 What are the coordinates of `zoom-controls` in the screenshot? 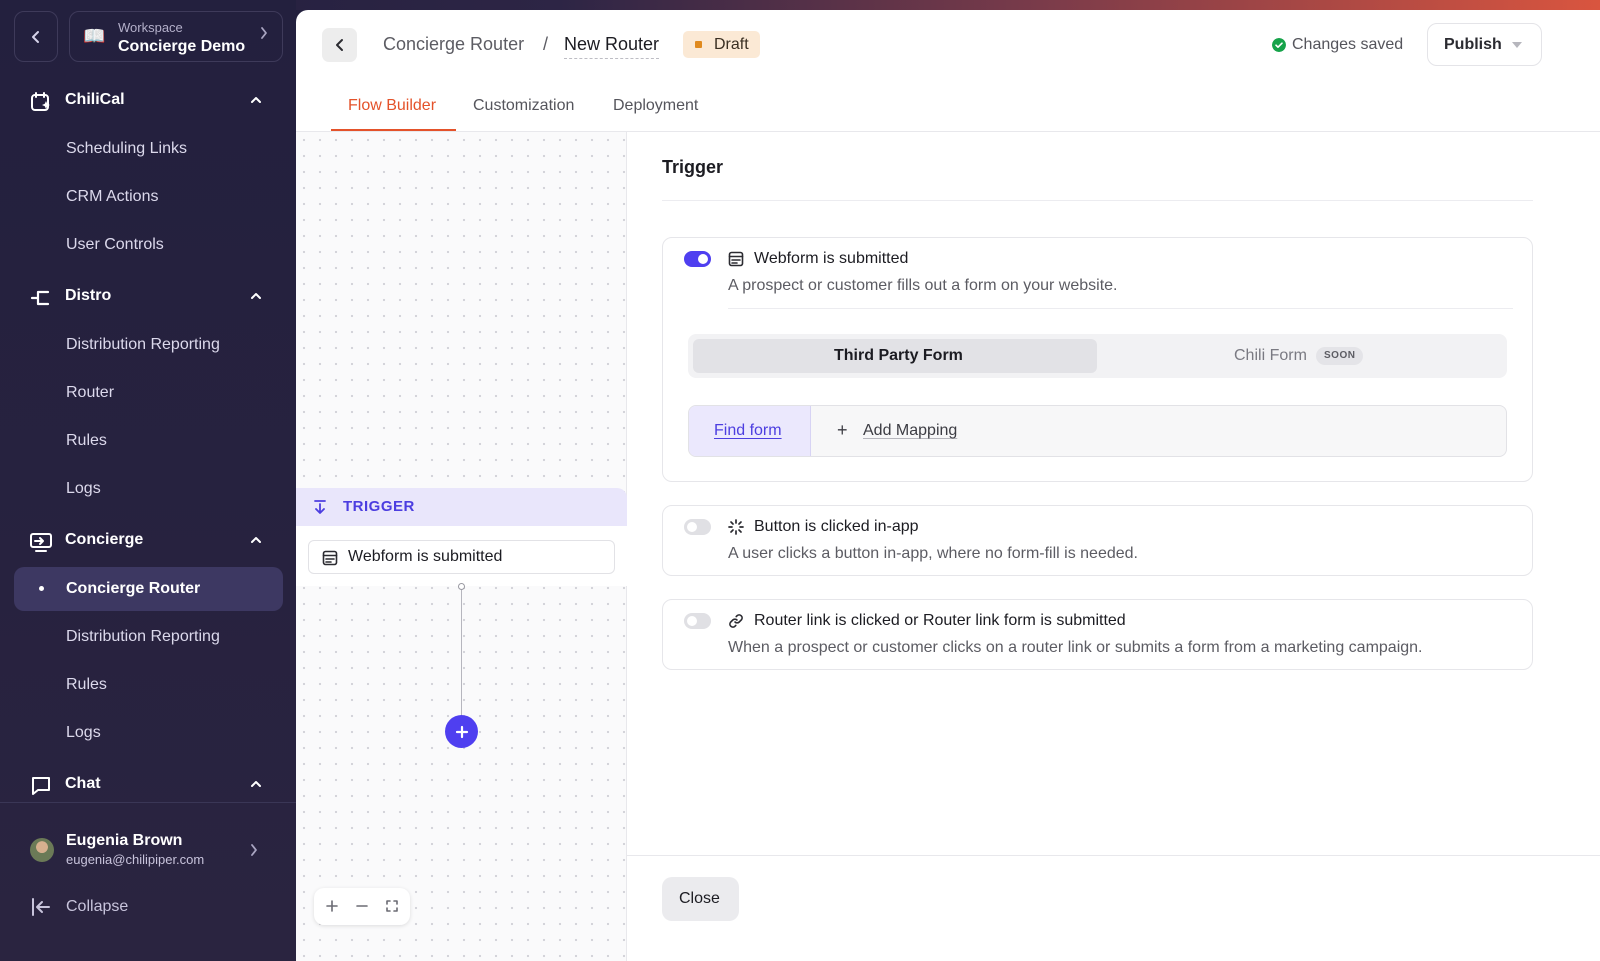 It's located at (362, 906).